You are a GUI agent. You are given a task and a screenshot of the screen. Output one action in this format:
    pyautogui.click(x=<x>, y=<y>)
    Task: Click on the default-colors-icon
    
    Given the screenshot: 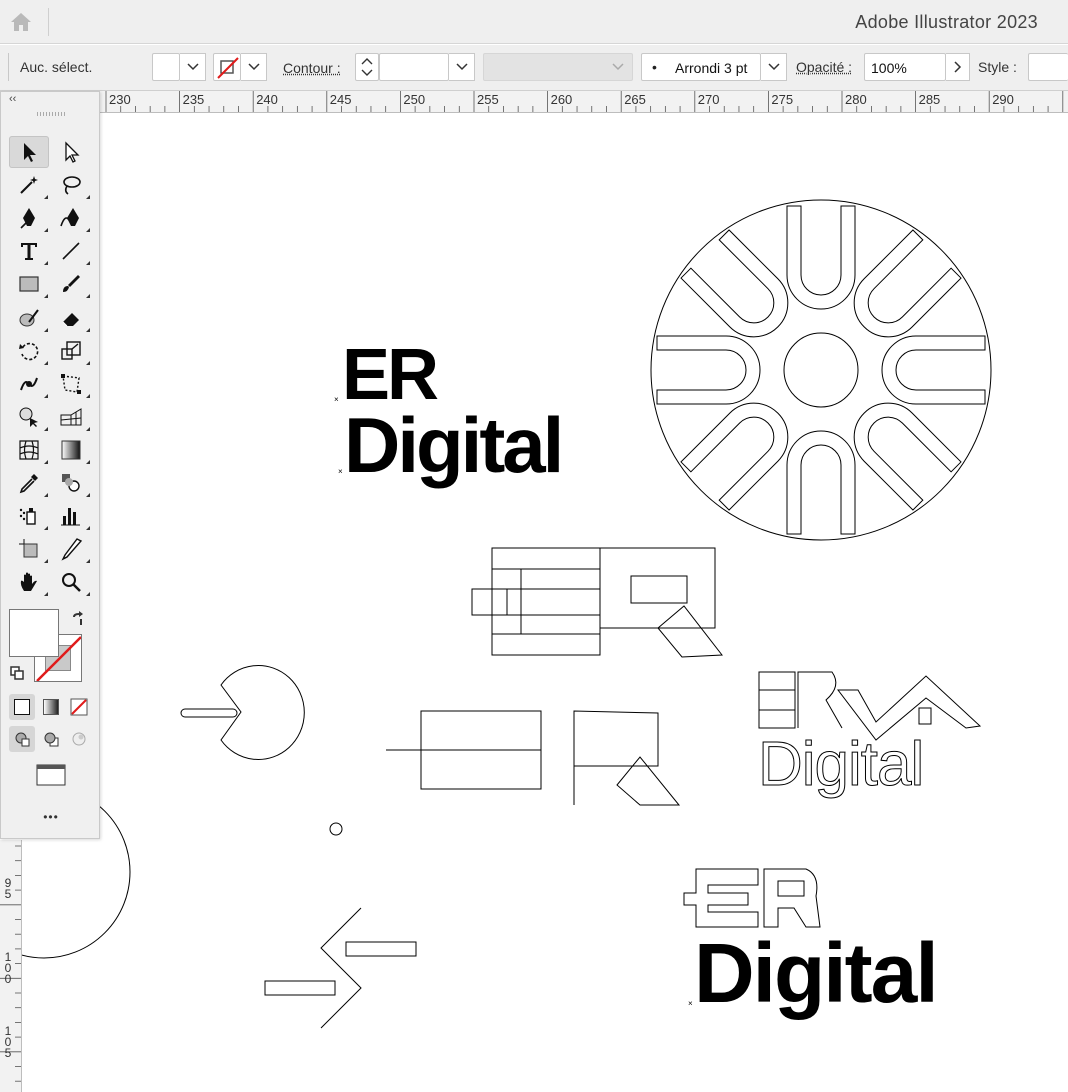 What is the action you would take?
    pyautogui.click(x=17, y=673)
    